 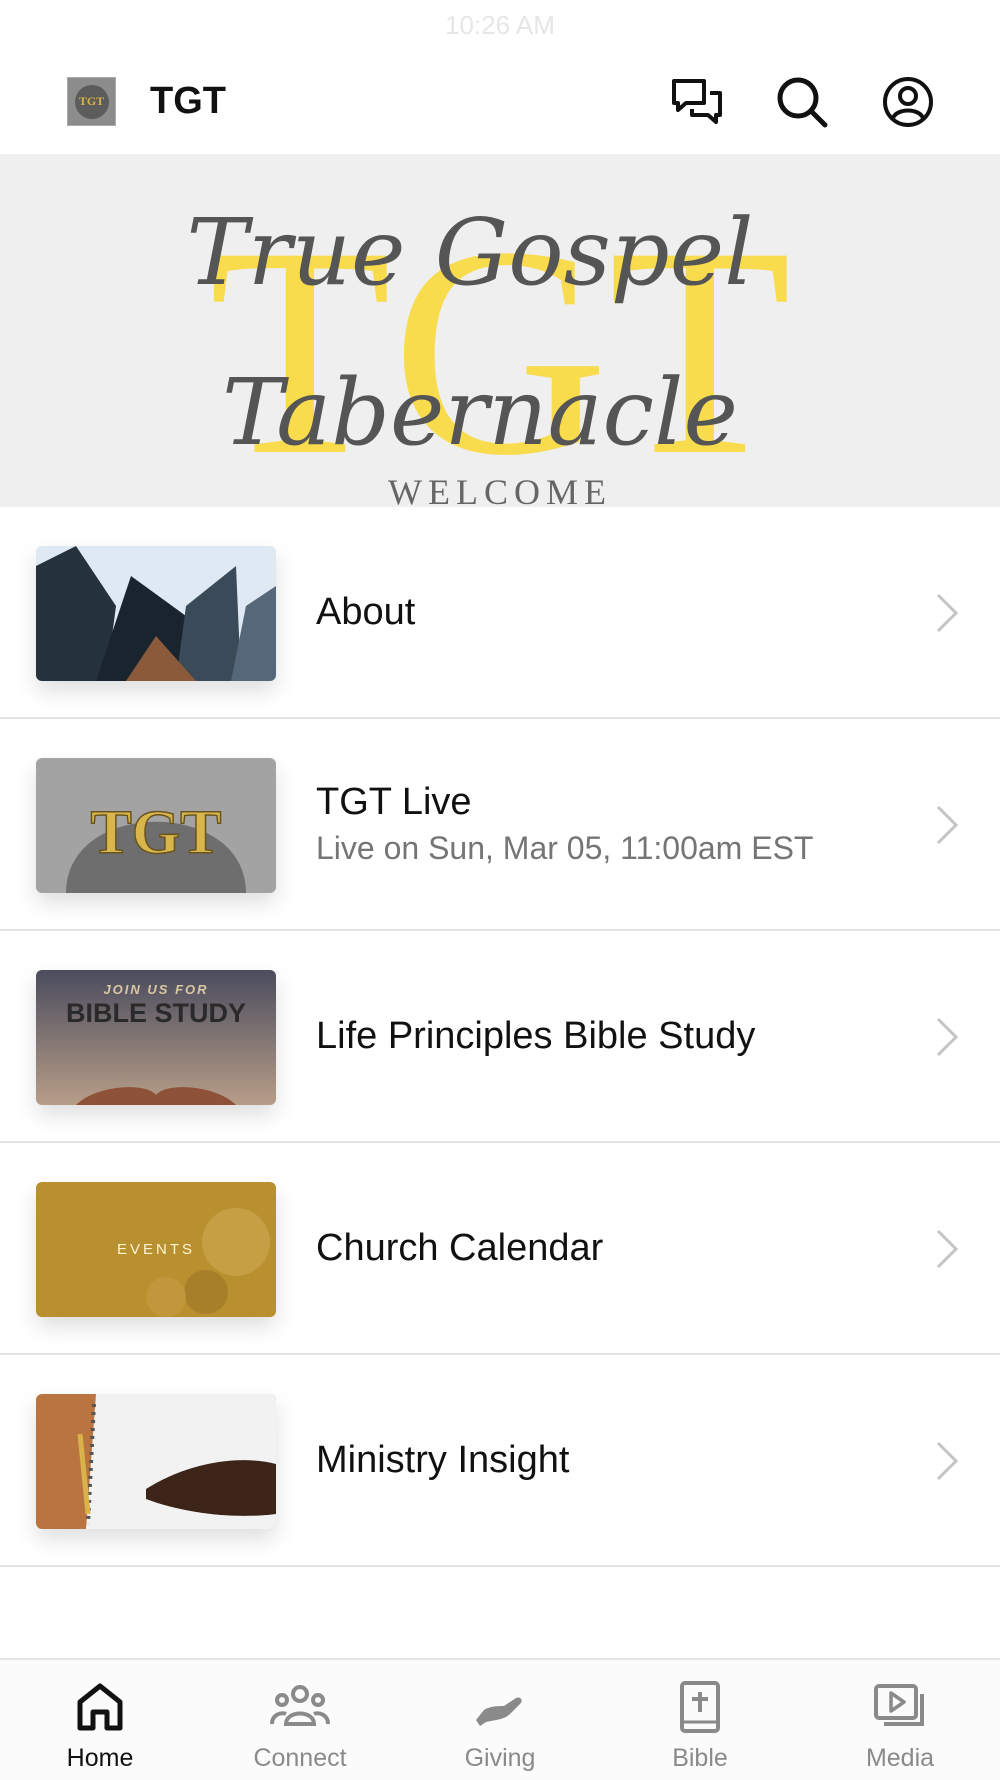 I want to click on tab-home: Home, so click(x=100, y=1720).